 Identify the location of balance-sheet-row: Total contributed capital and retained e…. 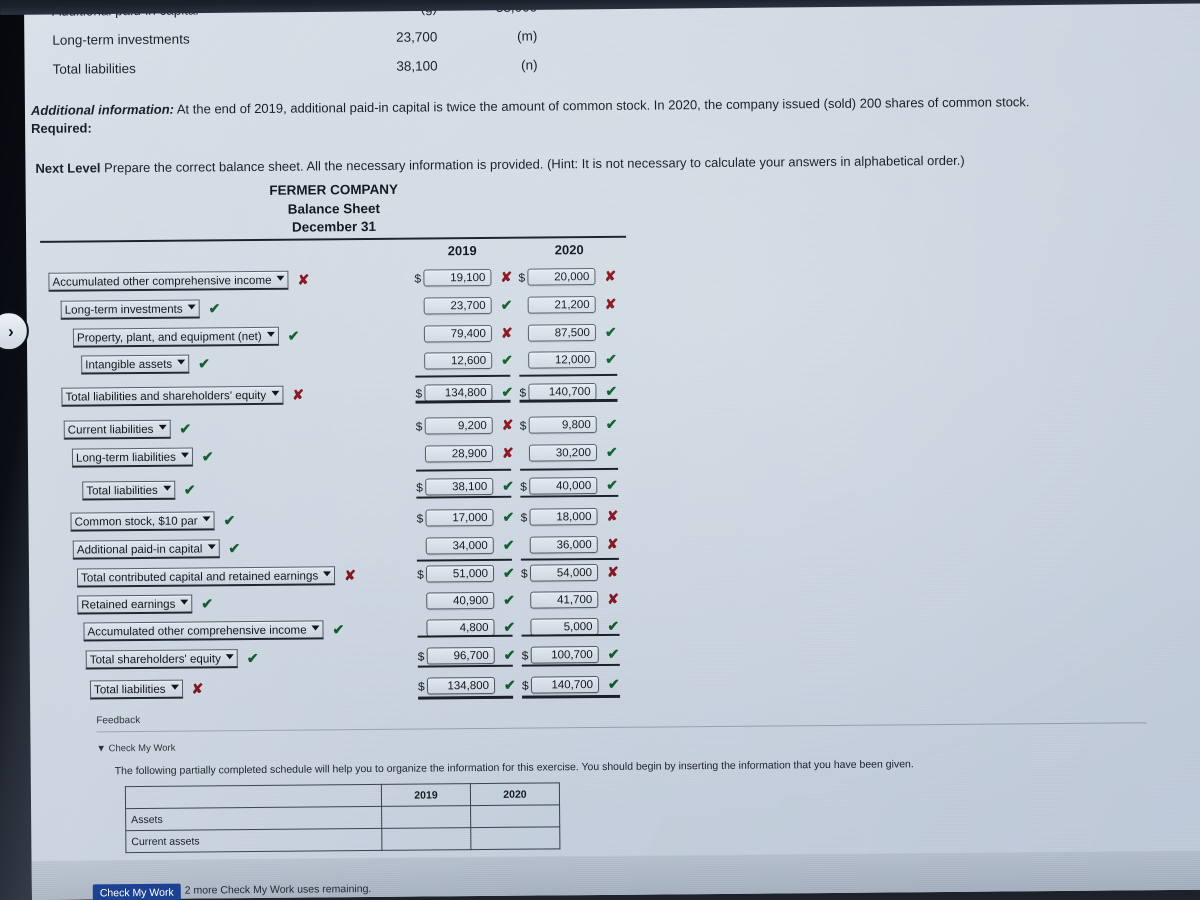
(216, 576).